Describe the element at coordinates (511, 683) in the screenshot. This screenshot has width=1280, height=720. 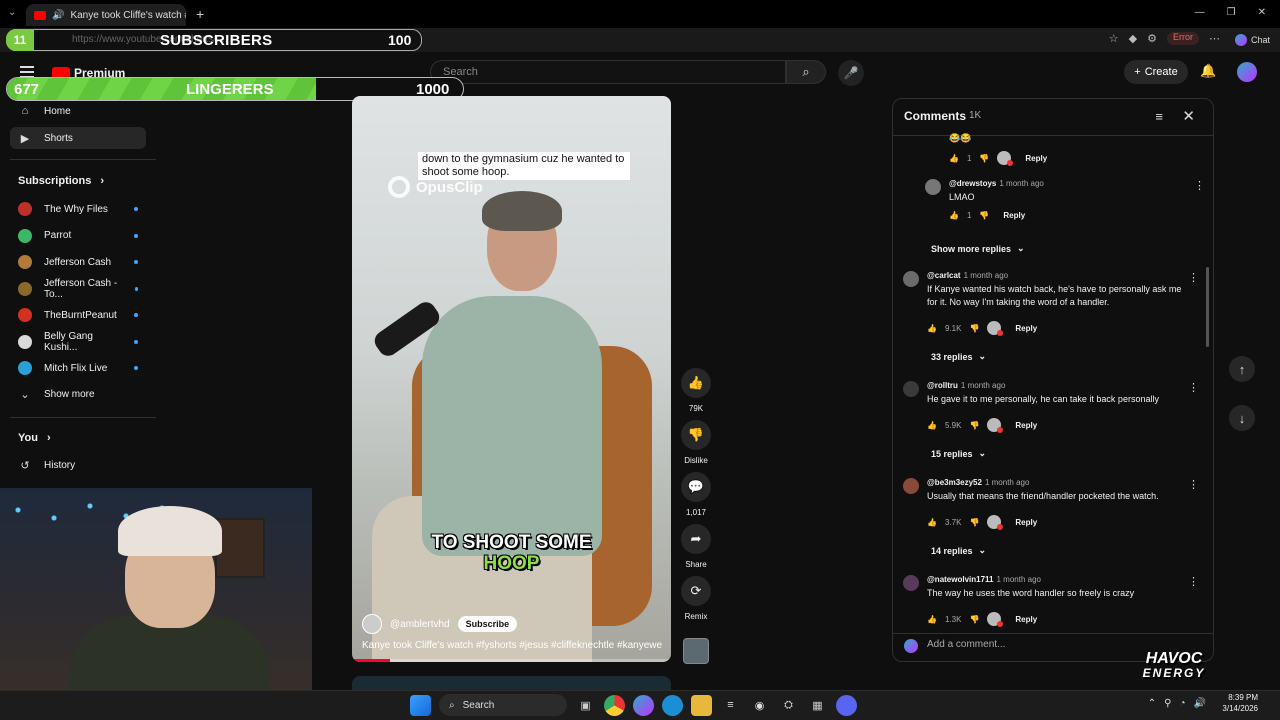
I see `next-video-preview` at that location.